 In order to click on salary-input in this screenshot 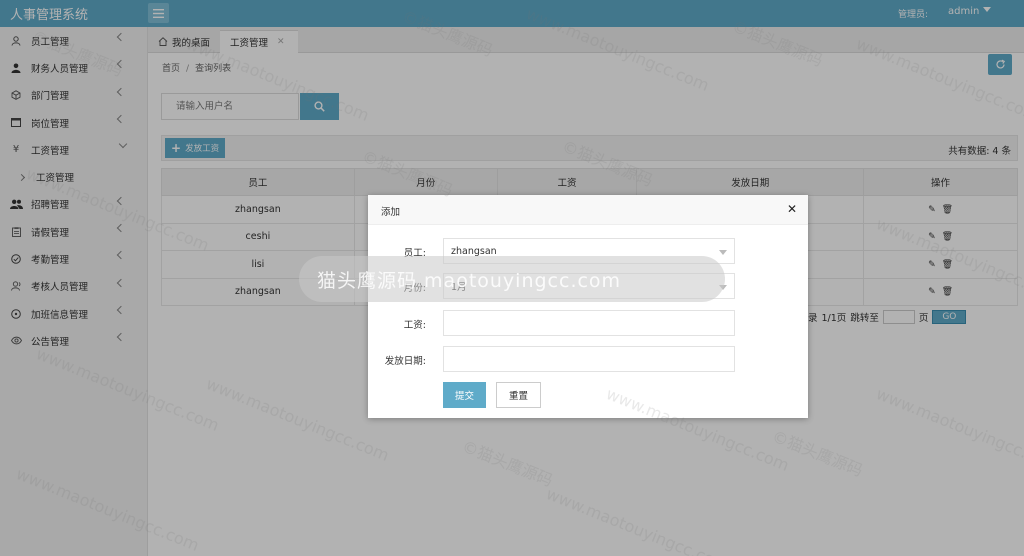, I will do `click(589, 323)`.